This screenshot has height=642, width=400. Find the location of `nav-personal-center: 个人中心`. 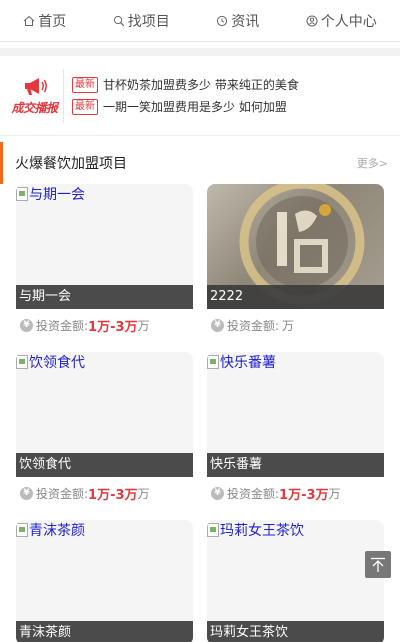

nav-personal-center: 个人中心 is located at coordinates (341, 21).